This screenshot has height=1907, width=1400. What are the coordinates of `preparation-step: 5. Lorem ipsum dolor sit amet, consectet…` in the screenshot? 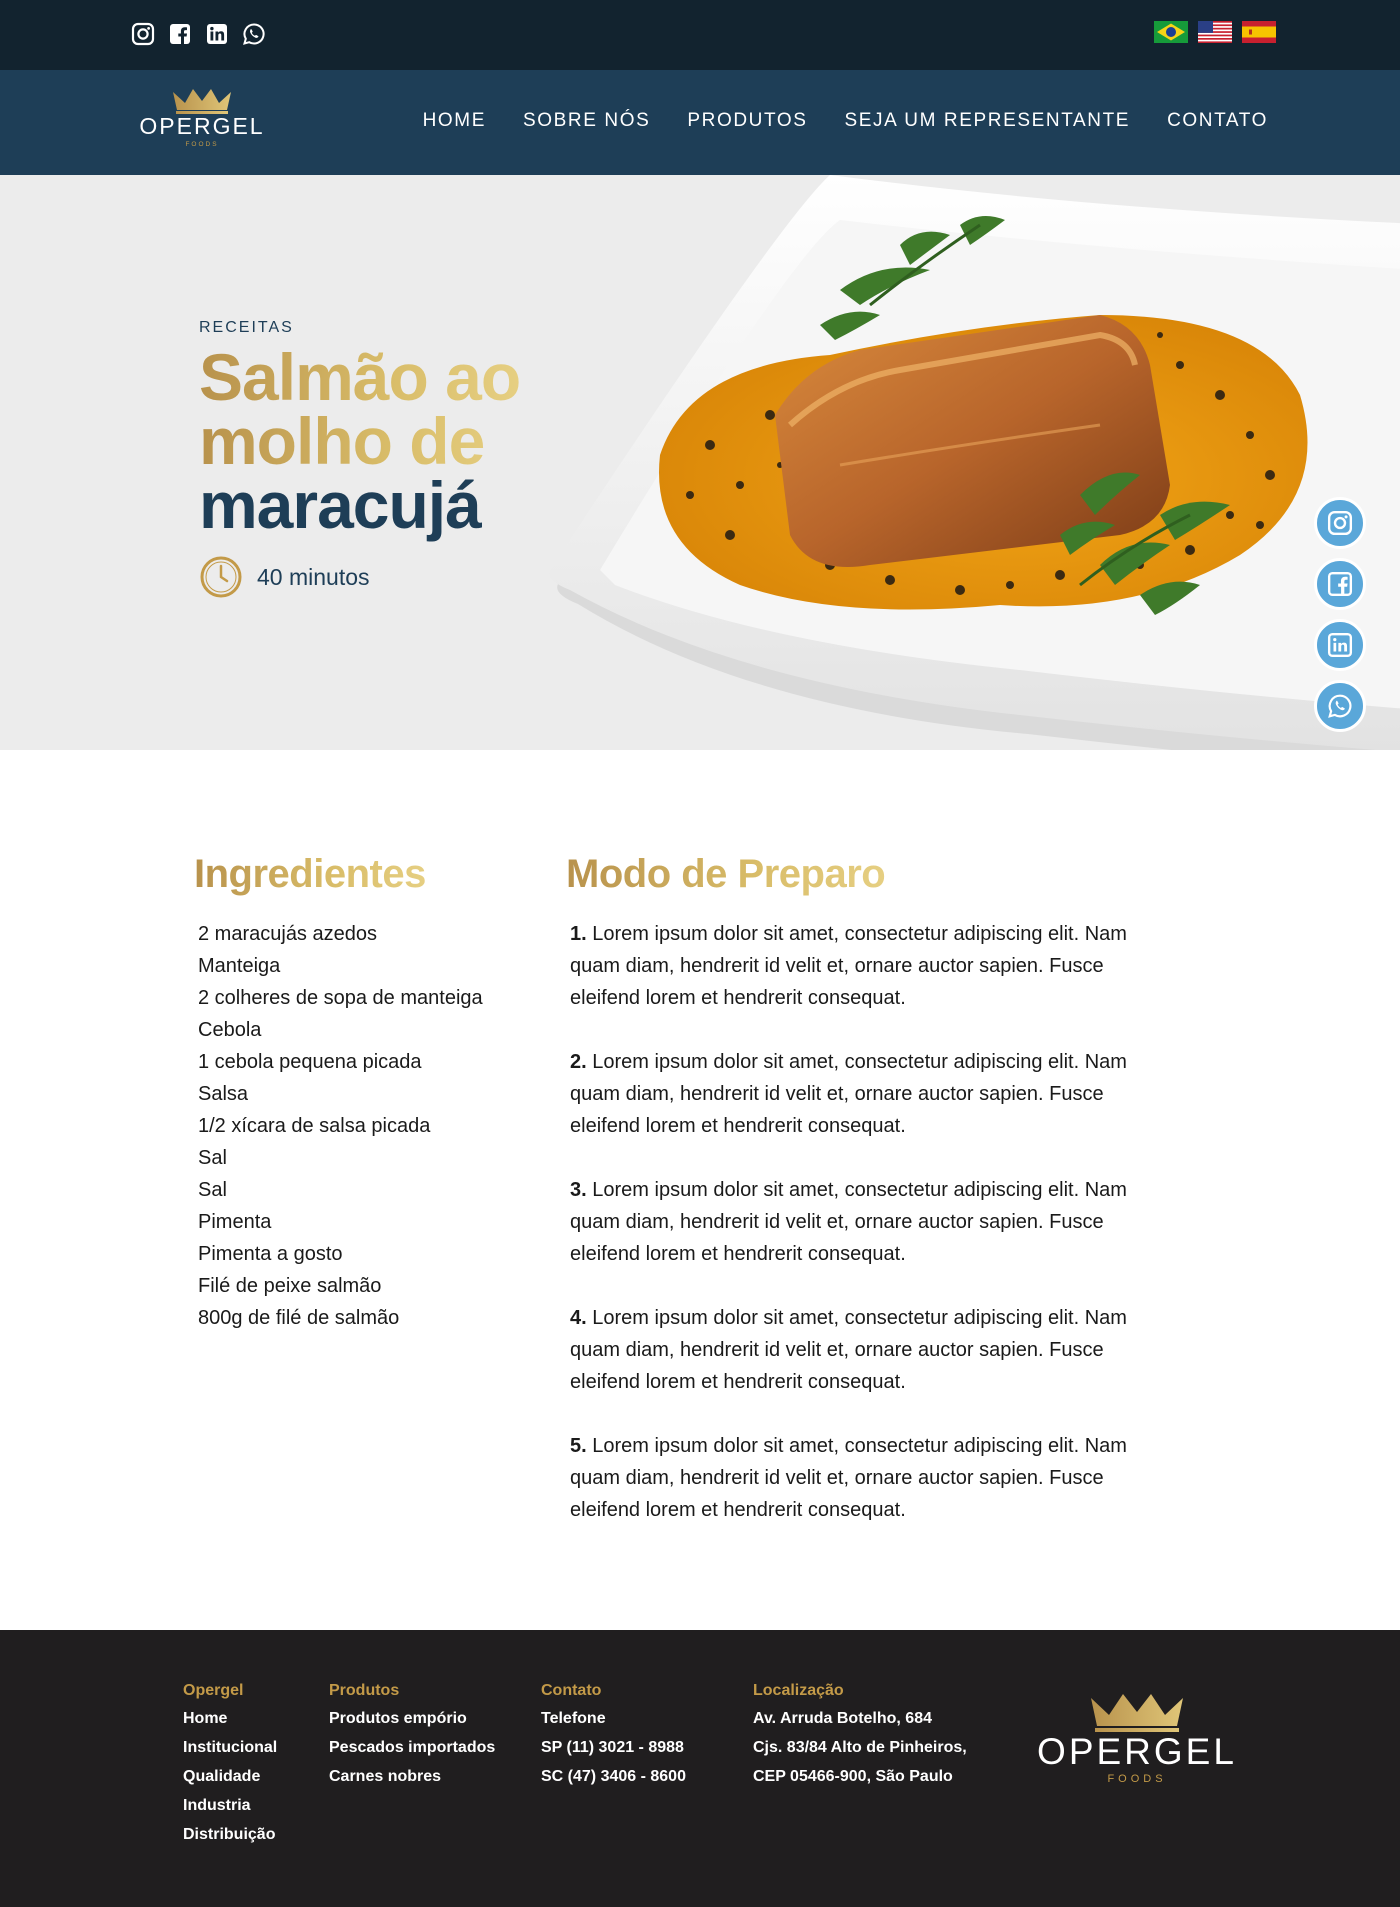 It's located at (870, 1478).